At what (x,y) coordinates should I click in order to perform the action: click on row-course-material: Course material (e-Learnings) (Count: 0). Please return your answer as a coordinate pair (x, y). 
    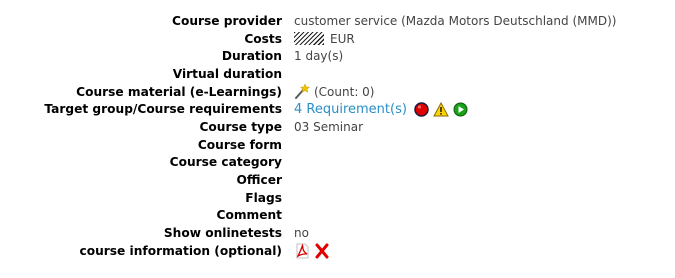
    Looking at the image, I should click on (337, 92).